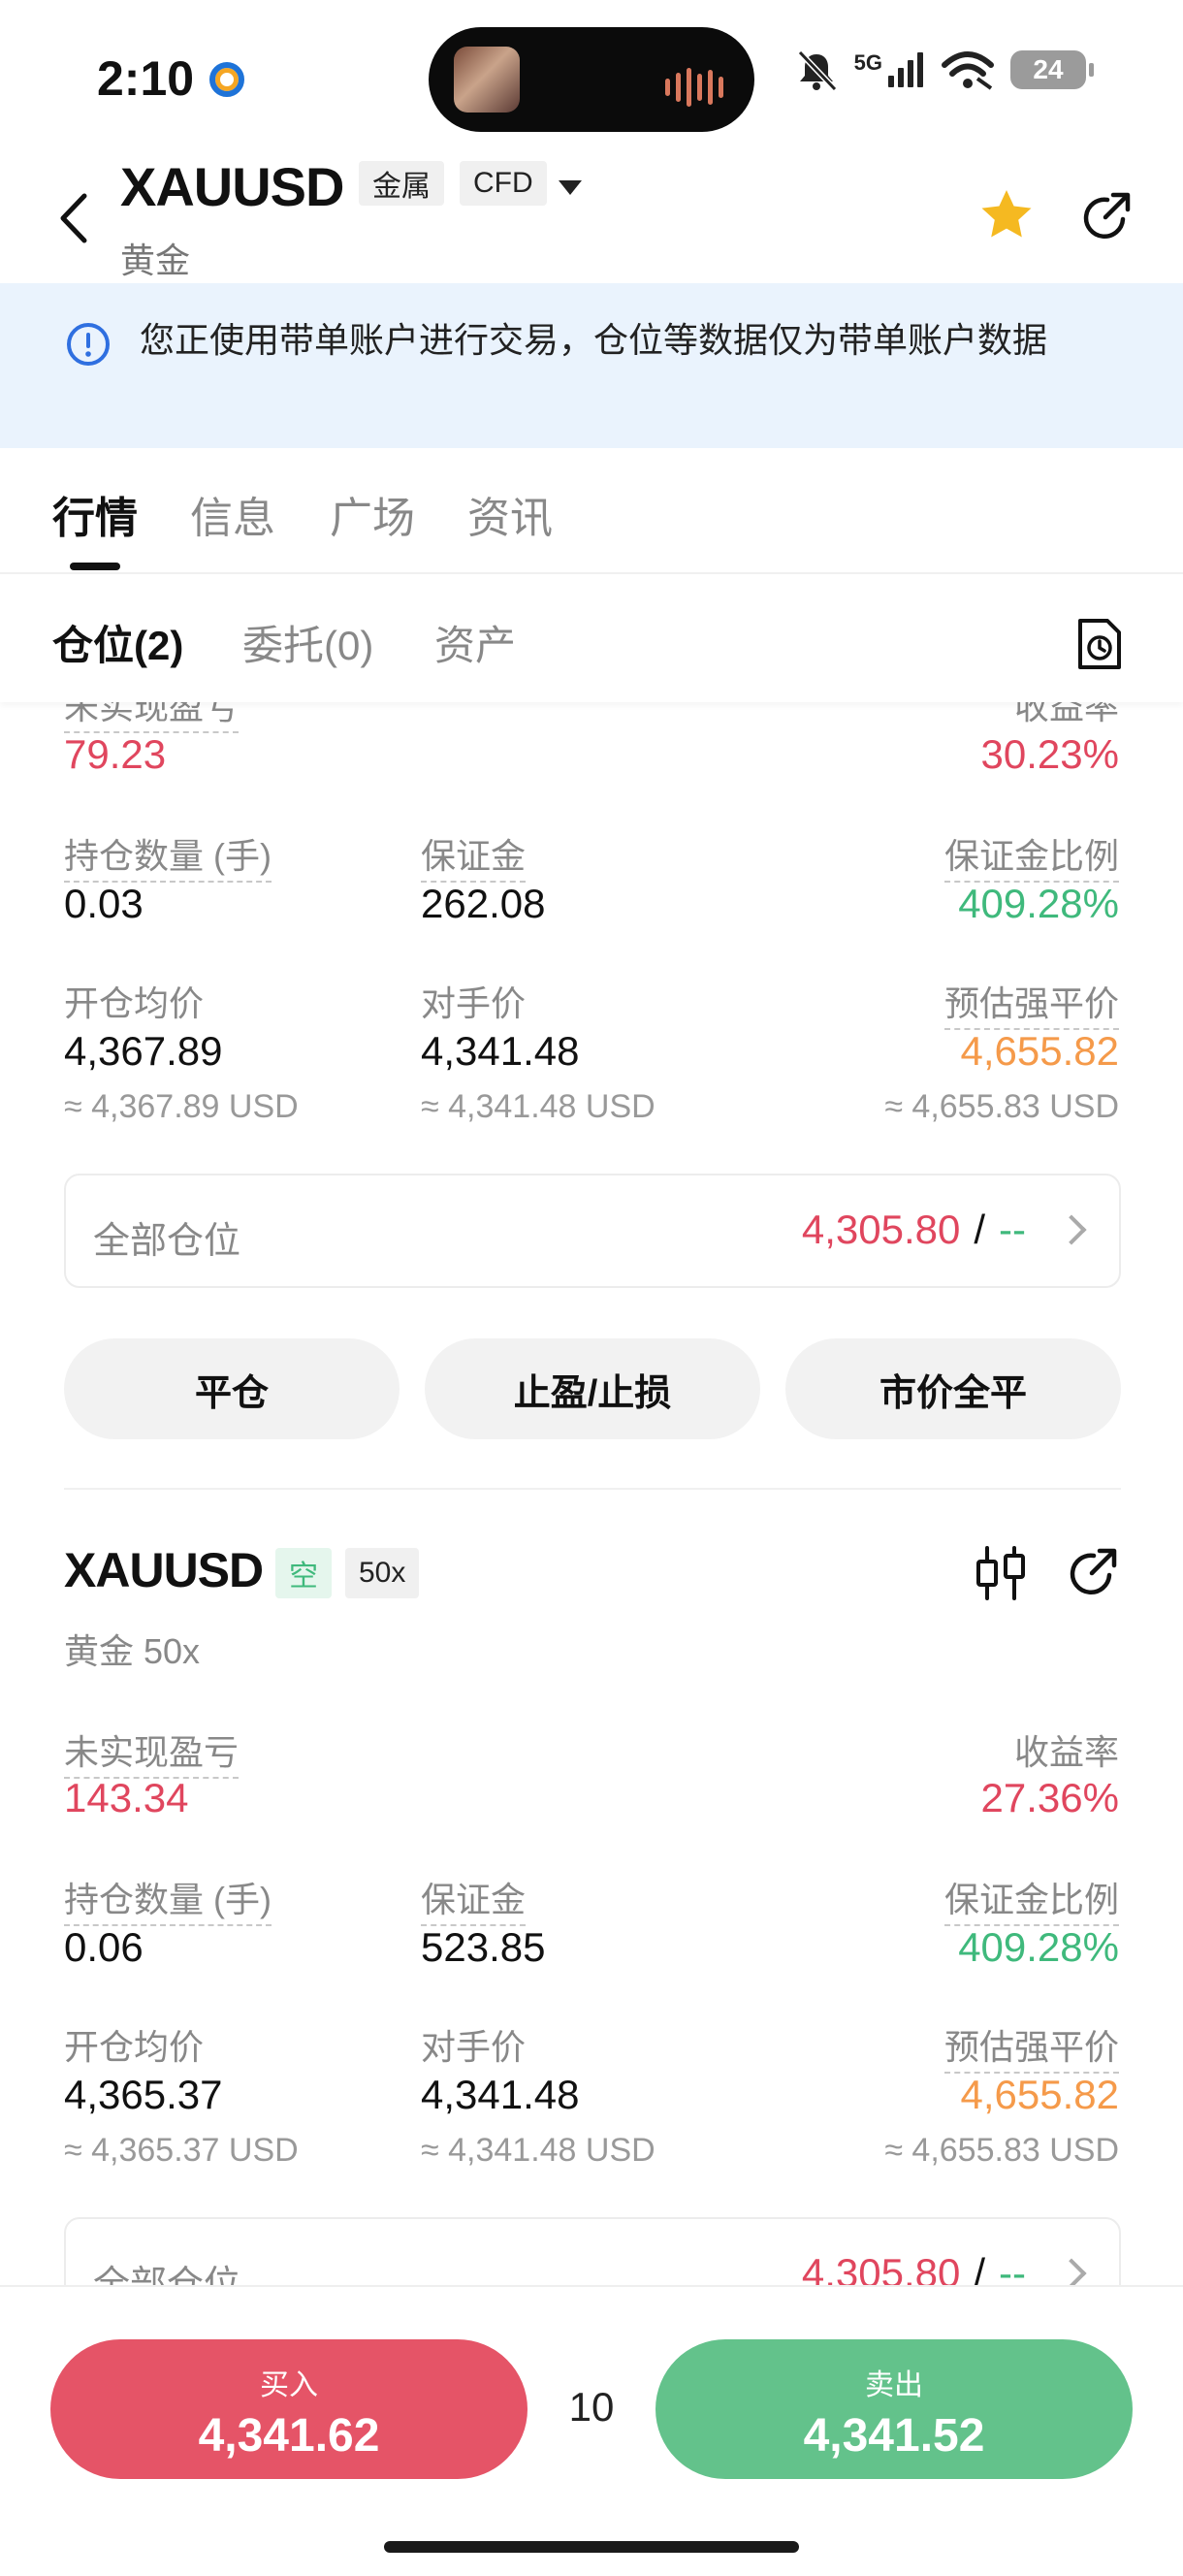  What do you see at coordinates (155, 260) in the screenshot?
I see `instrument-name: 黄金` at bounding box center [155, 260].